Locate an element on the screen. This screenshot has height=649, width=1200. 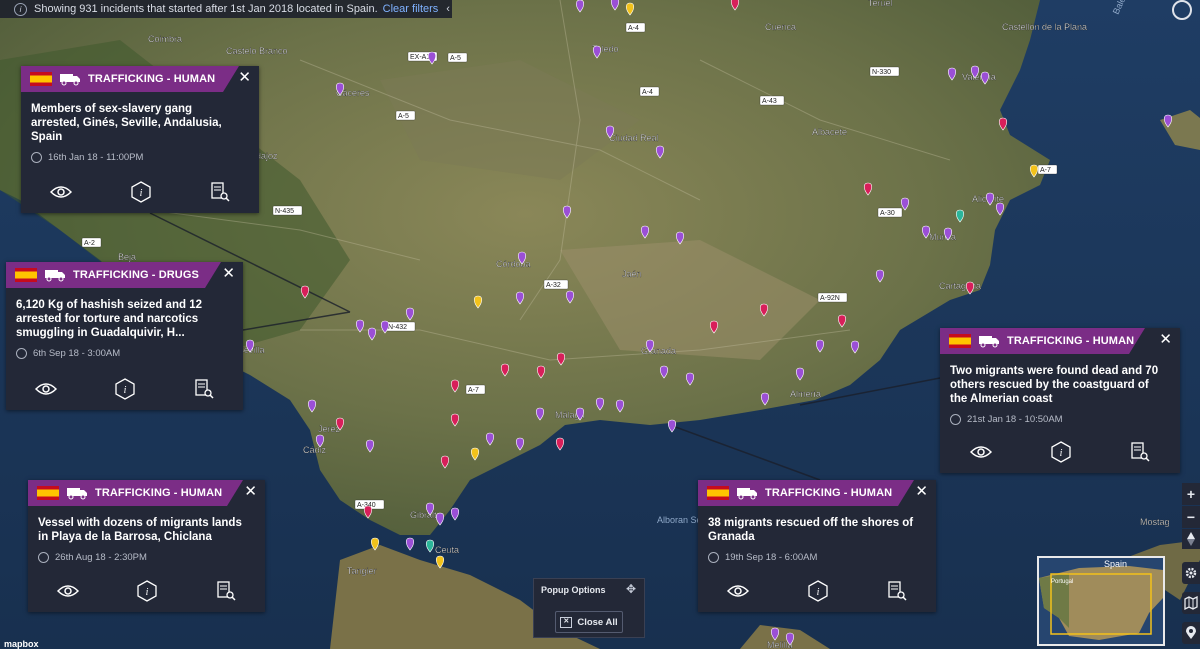
map-place-label: Córdoba is located at coordinates (513, 264).